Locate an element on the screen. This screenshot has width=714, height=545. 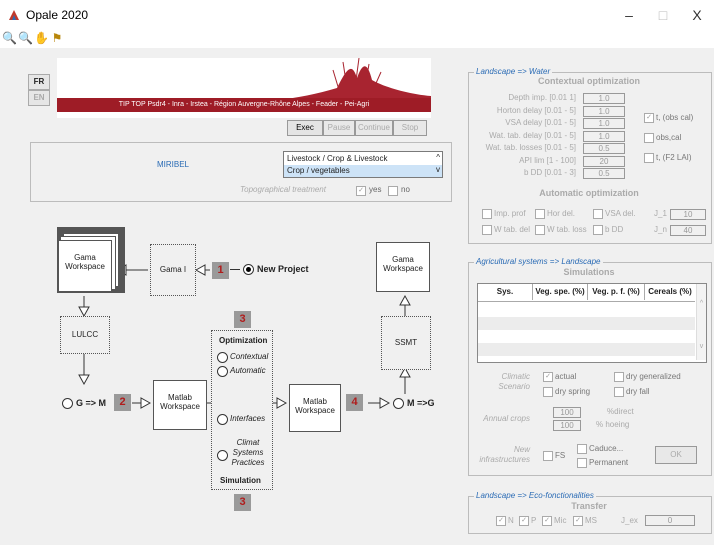
climat-label: Climat Systems Practices is located at coordinates (248, 452).